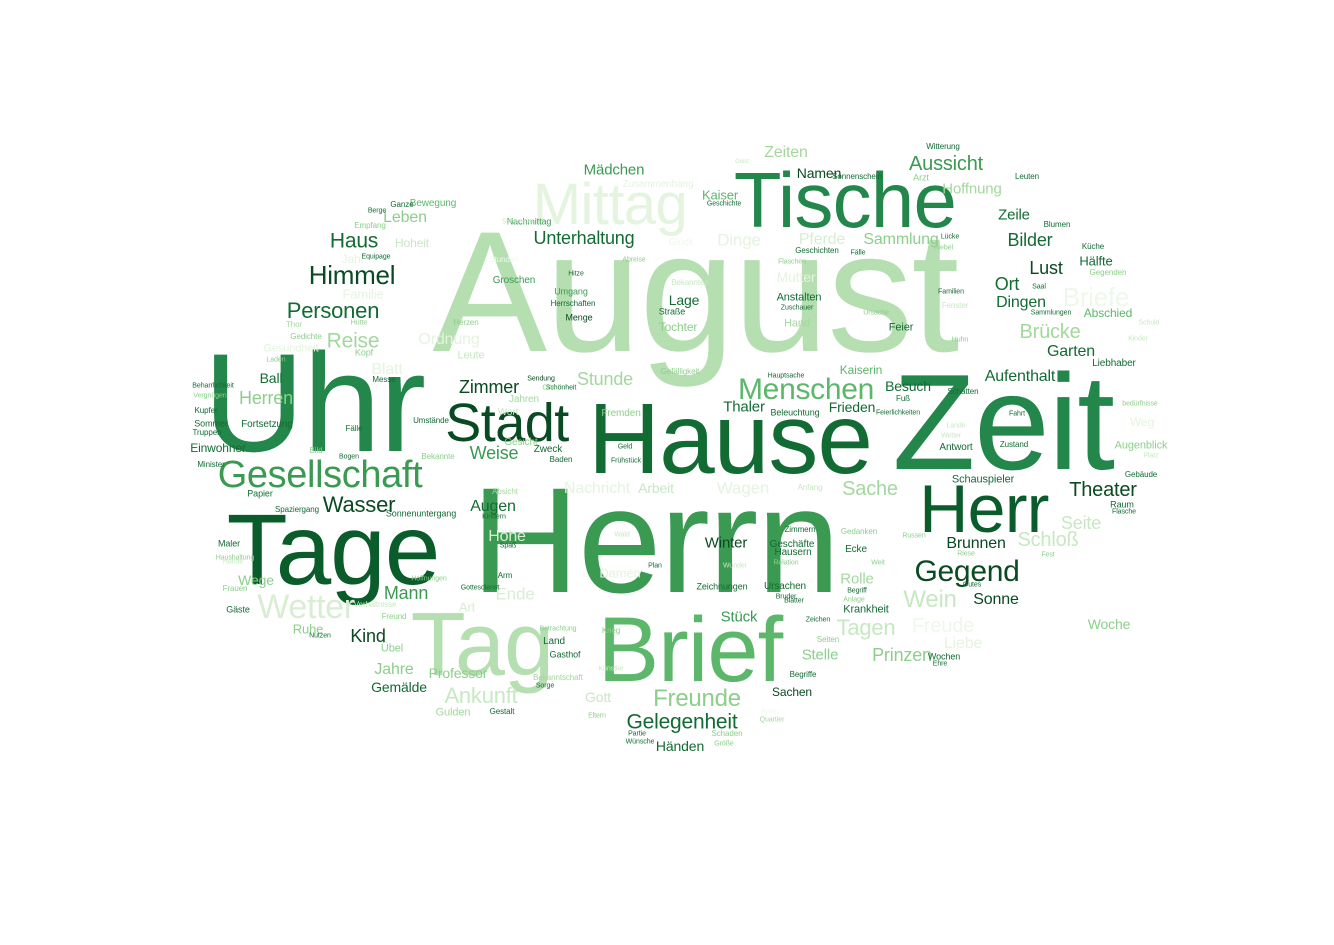  What do you see at coordinates (1017, 414) in the screenshot?
I see `word-fahrt: Fahrt` at bounding box center [1017, 414].